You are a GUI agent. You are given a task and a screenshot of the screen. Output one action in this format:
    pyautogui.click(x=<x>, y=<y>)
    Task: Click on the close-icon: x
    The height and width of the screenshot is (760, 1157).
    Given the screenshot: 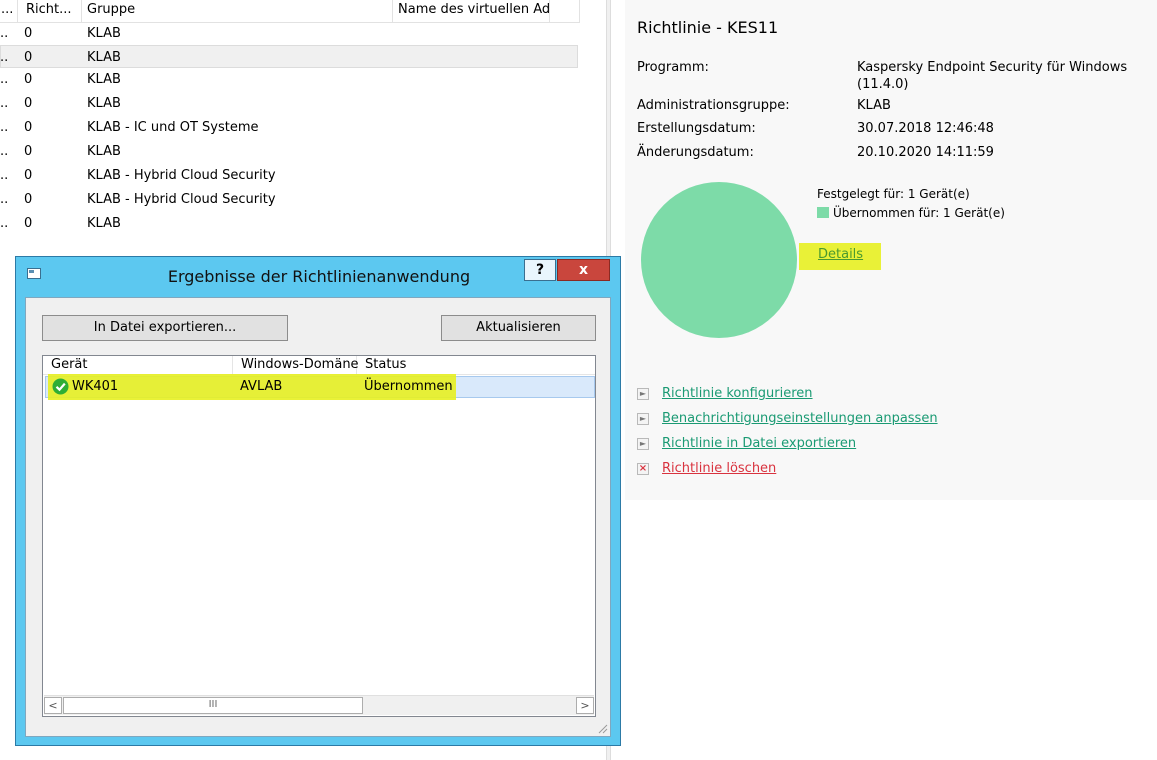 What is the action you would take?
    pyautogui.click(x=583, y=270)
    